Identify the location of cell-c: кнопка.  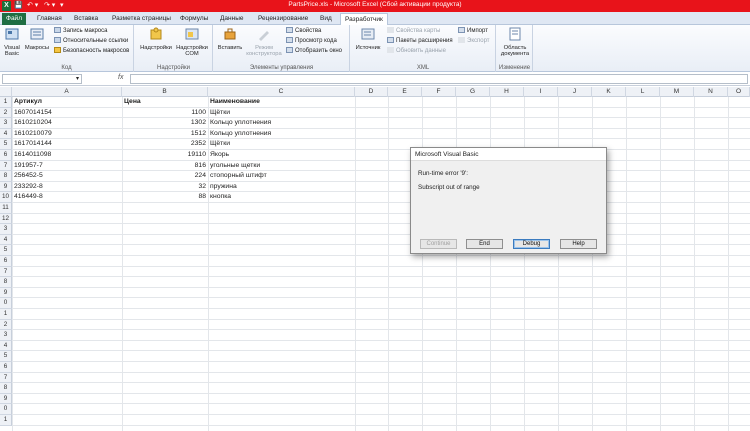
(281, 197).